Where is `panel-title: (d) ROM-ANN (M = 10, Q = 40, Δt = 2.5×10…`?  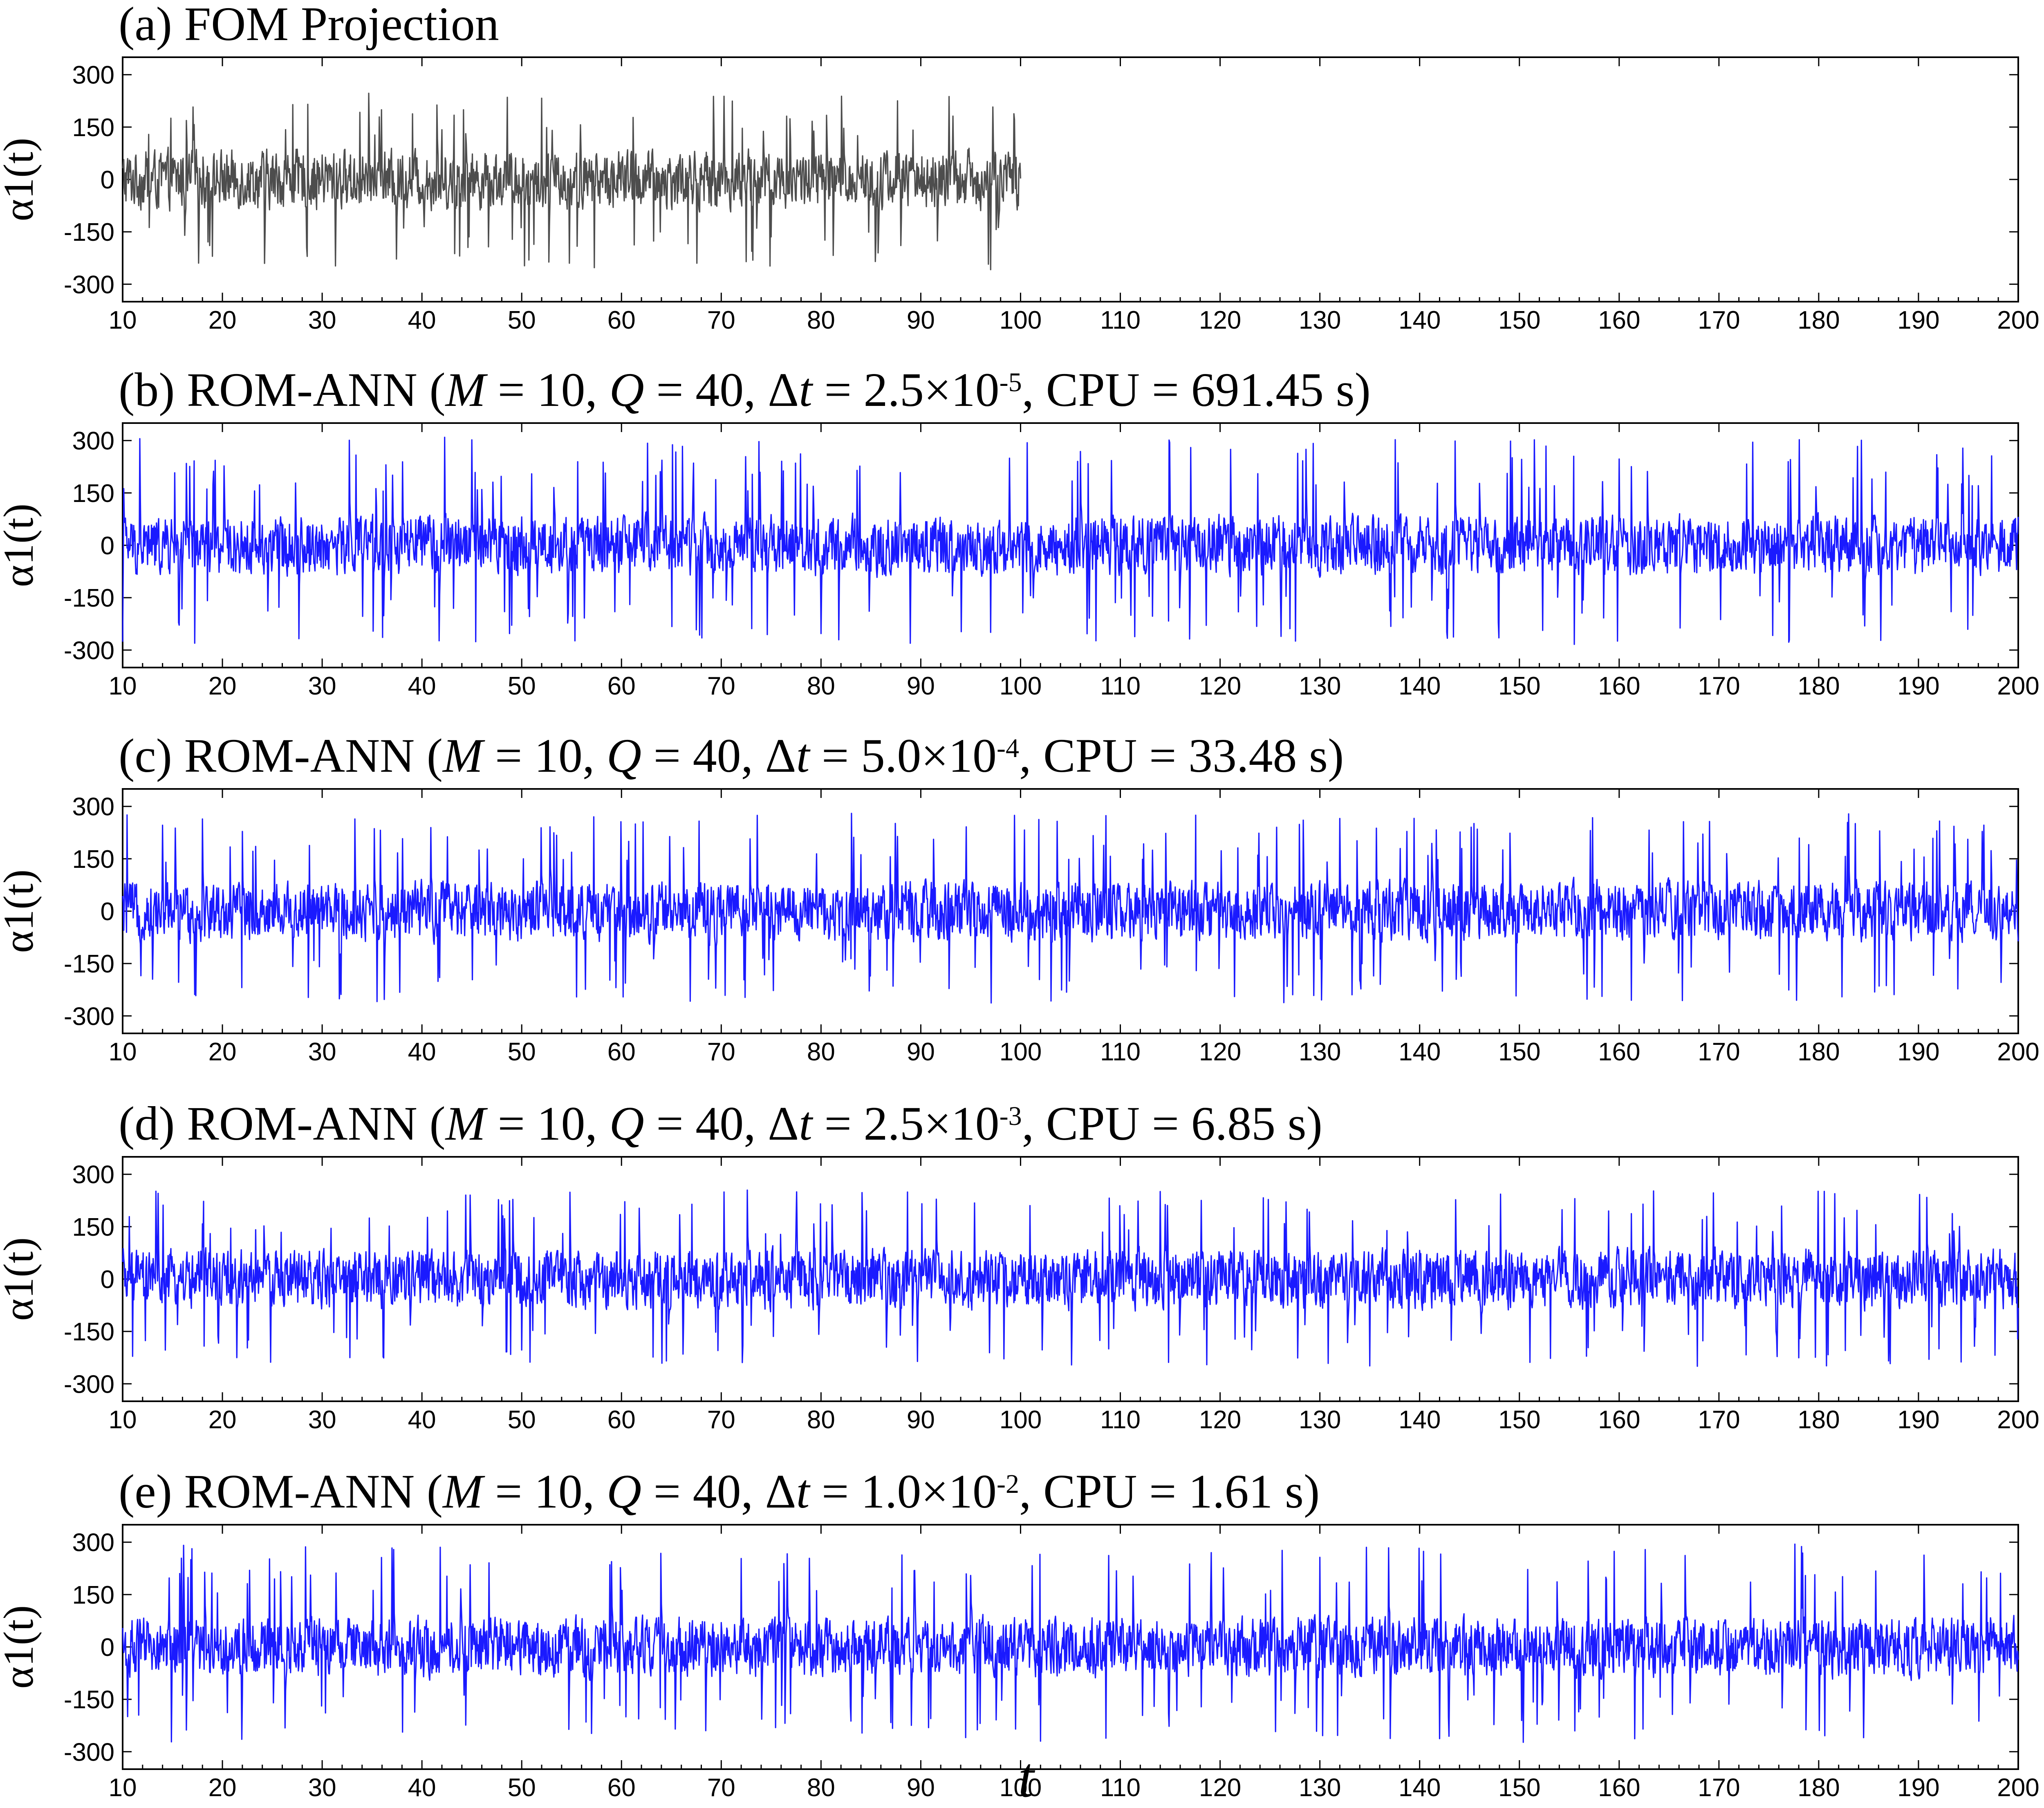 panel-title: (d) ROM-ANN (M = 10, Q = 40, Δt = 2.5×10… is located at coordinates (720, 1123).